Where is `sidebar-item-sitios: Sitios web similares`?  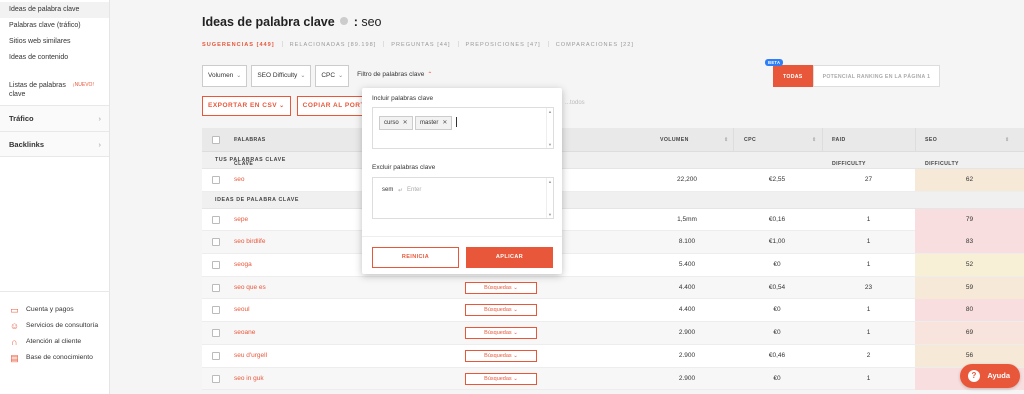
sidebar-item-sitios: Sitios web similares is located at coordinates (54, 42).